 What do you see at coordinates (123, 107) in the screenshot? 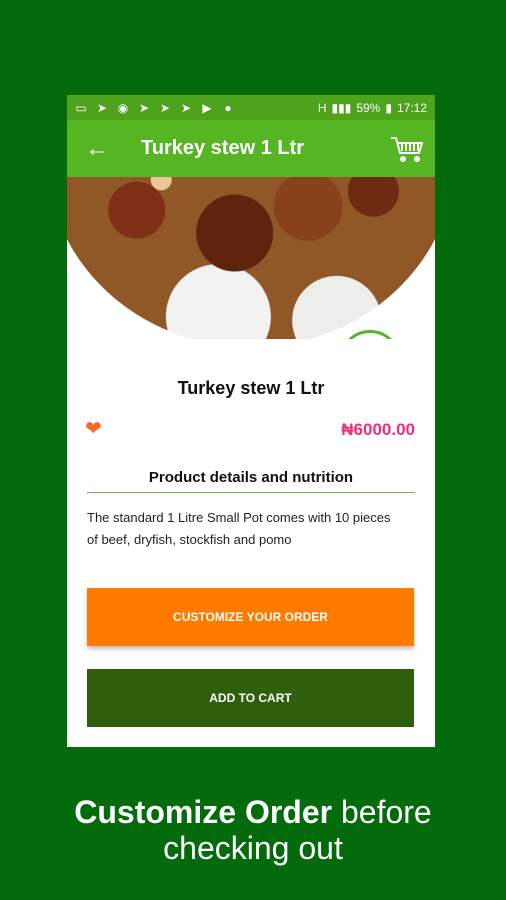
I see `browser-icon: ◉` at bounding box center [123, 107].